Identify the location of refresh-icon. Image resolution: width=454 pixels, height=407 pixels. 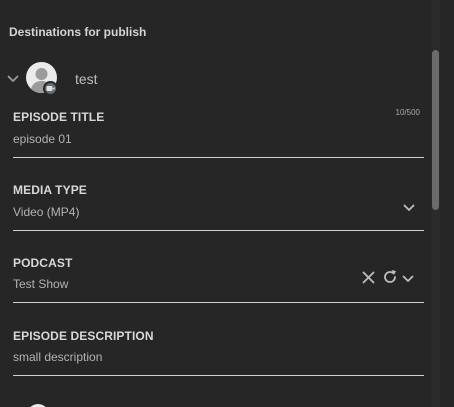
(390, 277).